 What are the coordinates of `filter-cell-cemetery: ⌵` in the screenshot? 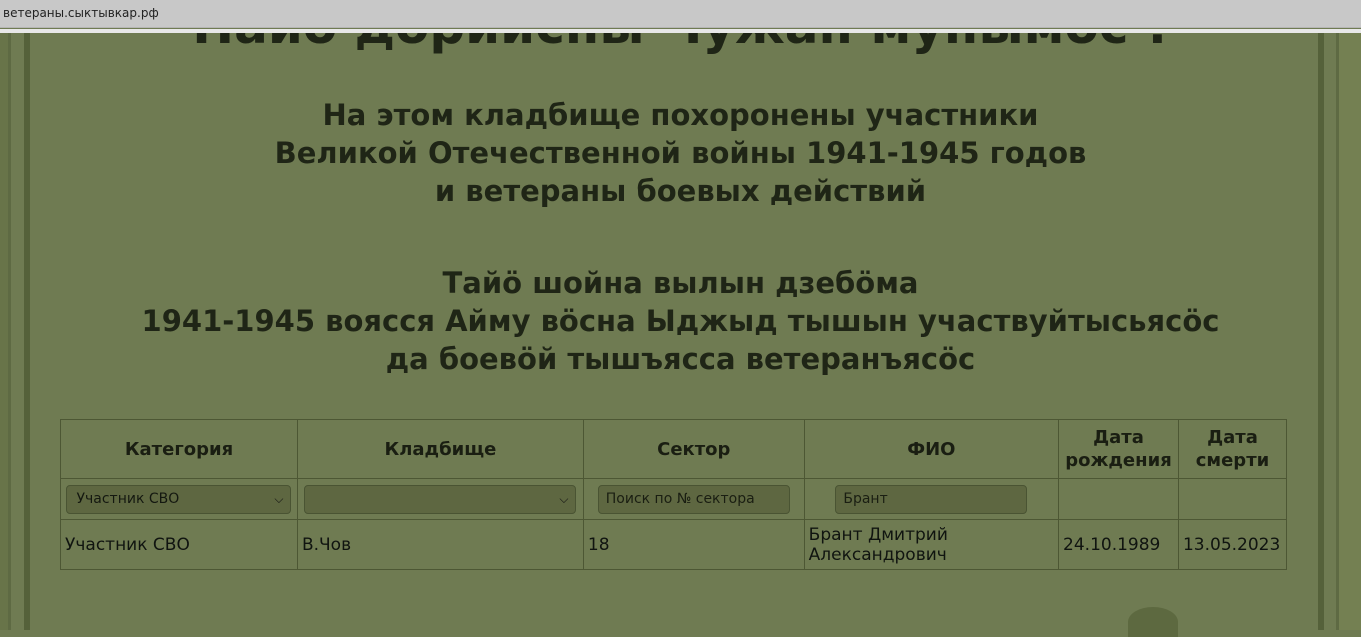 It's located at (440, 499).